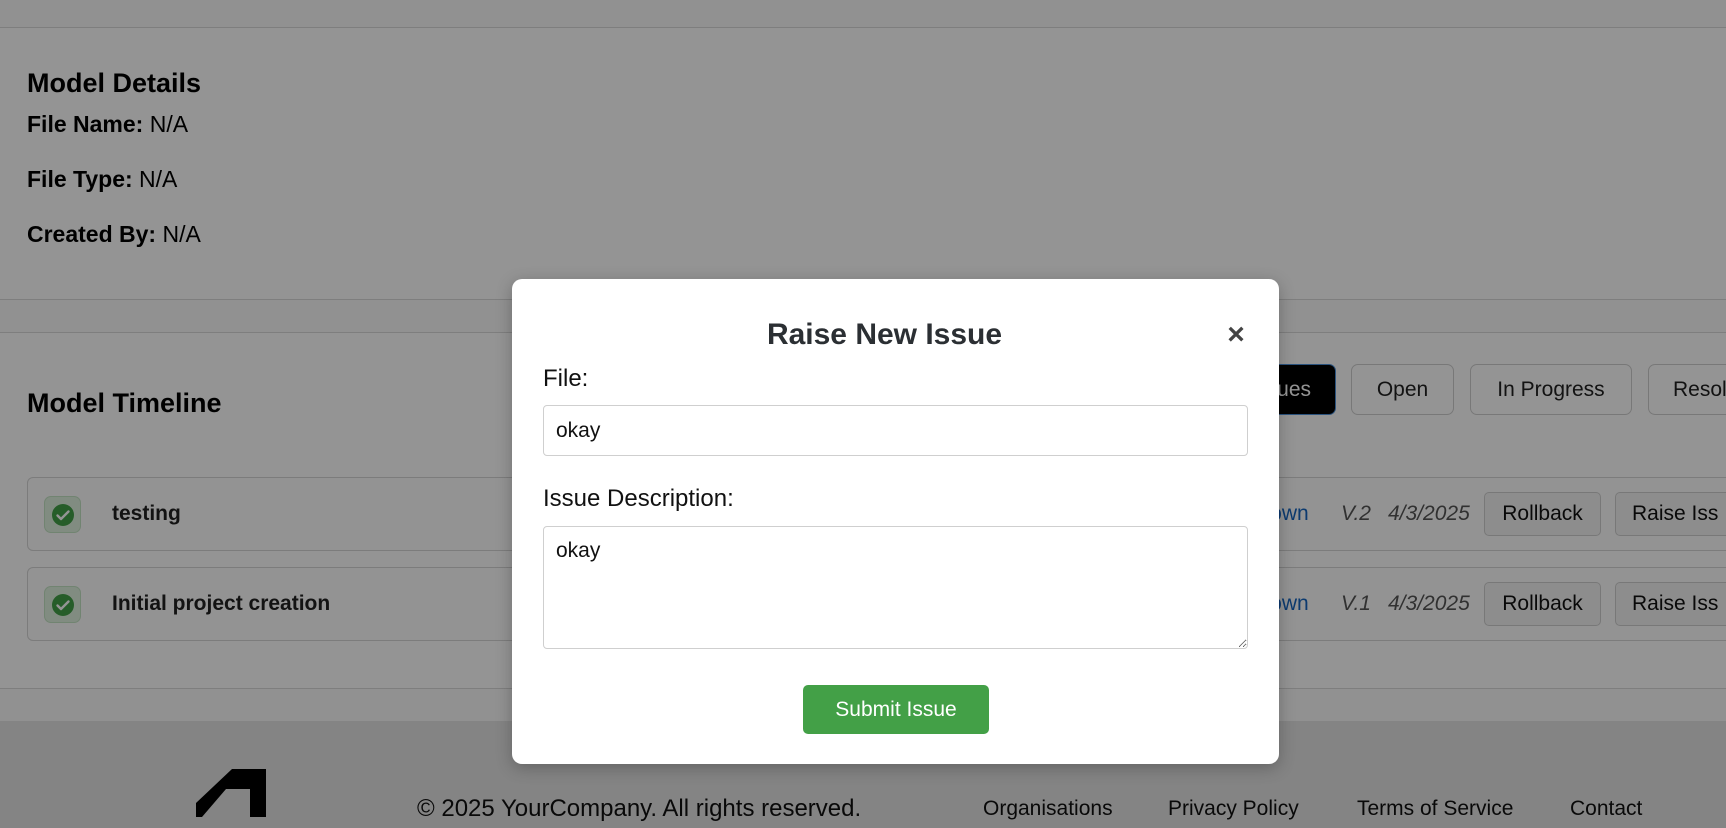  Describe the element at coordinates (566, 378) in the screenshot. I see `file-field-label: File:` at that location.